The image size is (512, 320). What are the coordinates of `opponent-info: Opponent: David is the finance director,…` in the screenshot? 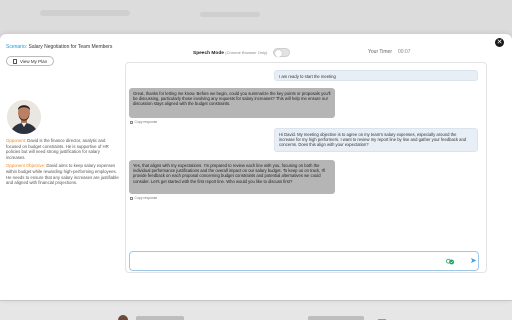 It's located at (63, 163).